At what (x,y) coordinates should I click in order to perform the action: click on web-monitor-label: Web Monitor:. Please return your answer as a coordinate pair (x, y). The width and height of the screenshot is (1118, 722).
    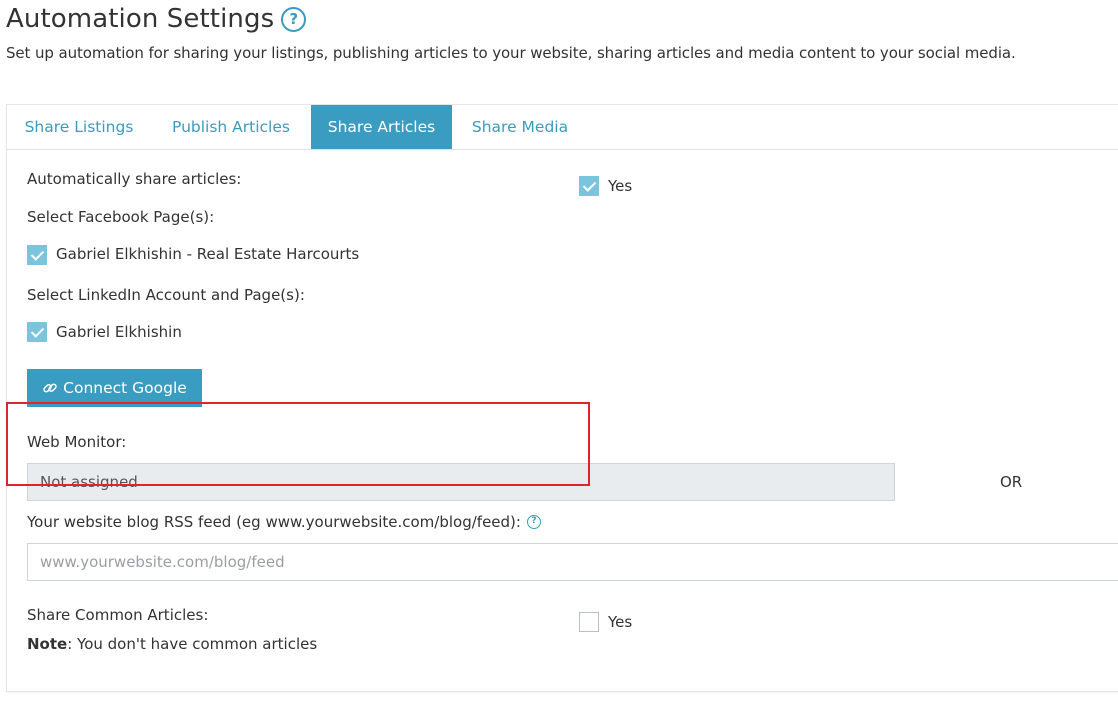
    Looking at the image, I should click on (77, 442).